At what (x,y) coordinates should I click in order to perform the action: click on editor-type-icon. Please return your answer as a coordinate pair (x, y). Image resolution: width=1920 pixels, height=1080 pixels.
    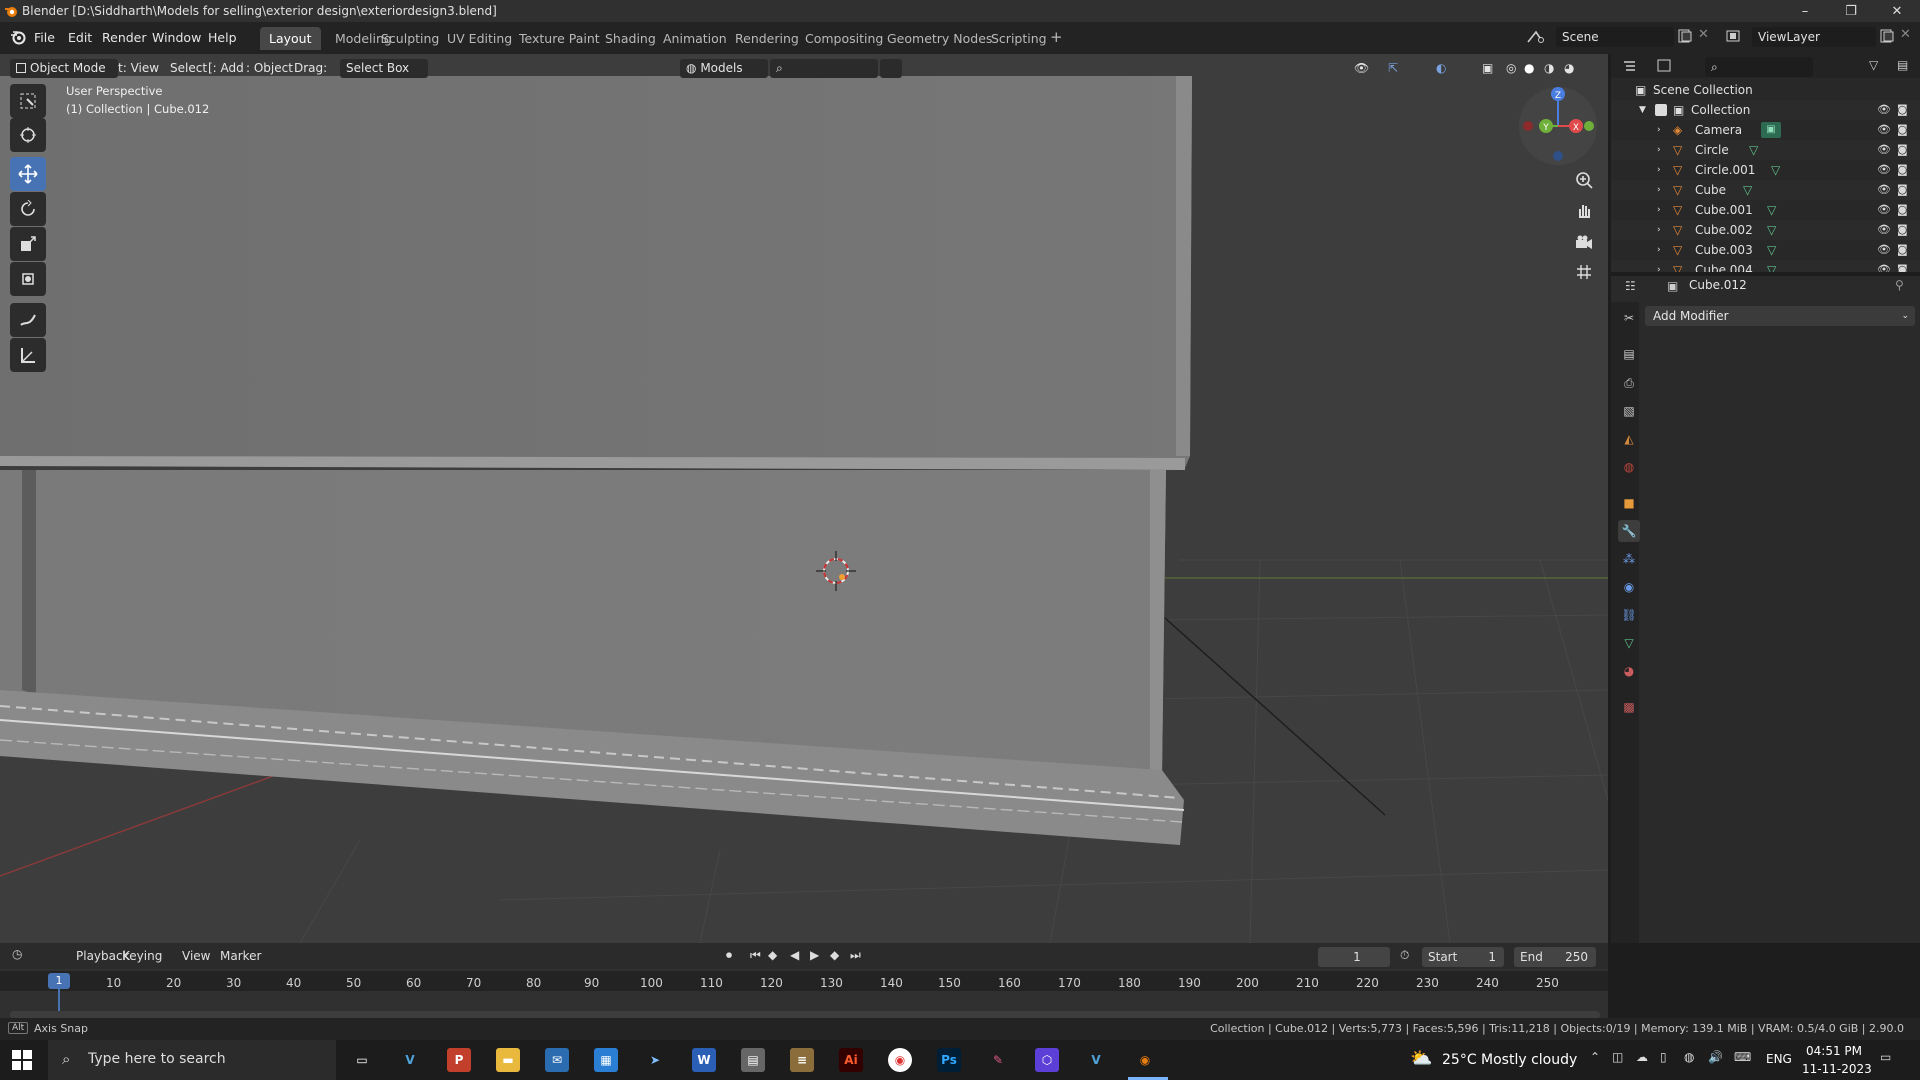
    Looking at the image, I should click on (1634, 66).